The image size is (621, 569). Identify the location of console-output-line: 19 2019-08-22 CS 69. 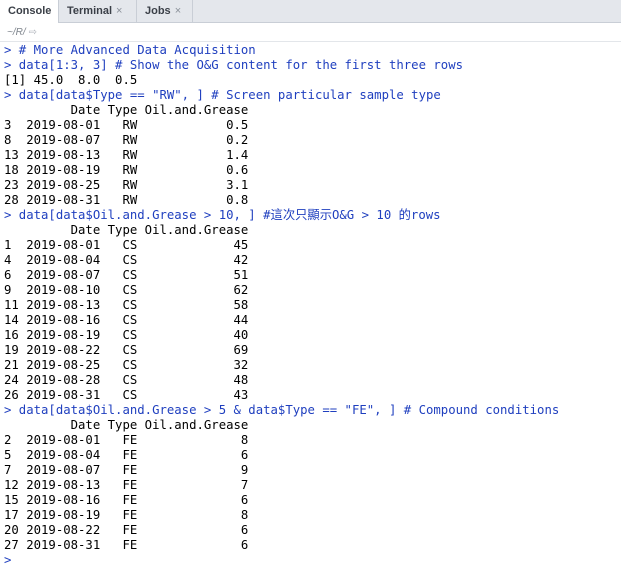
(126, 350).